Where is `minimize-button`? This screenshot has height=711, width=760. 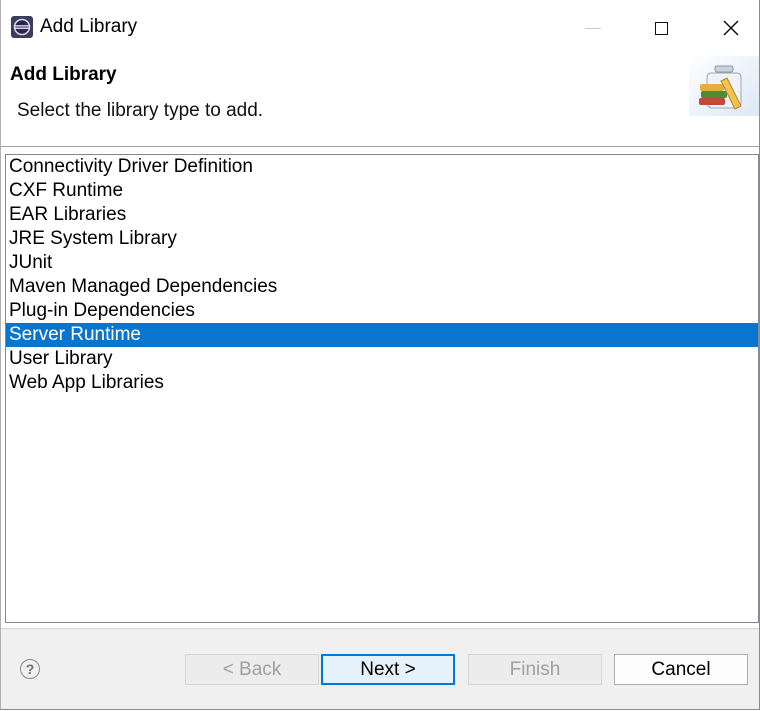 minimize-button is located at coordinates (593, 28).